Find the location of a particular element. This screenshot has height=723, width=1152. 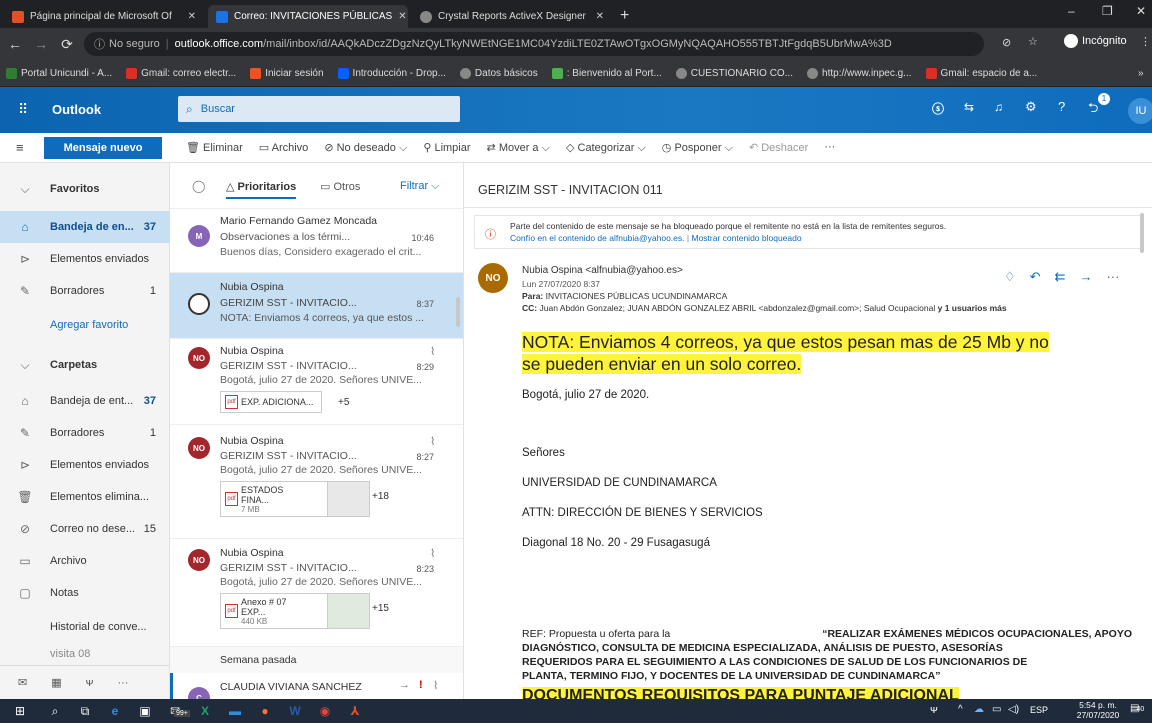

search-icon: ⌕ is located at coordinates (55, 711).